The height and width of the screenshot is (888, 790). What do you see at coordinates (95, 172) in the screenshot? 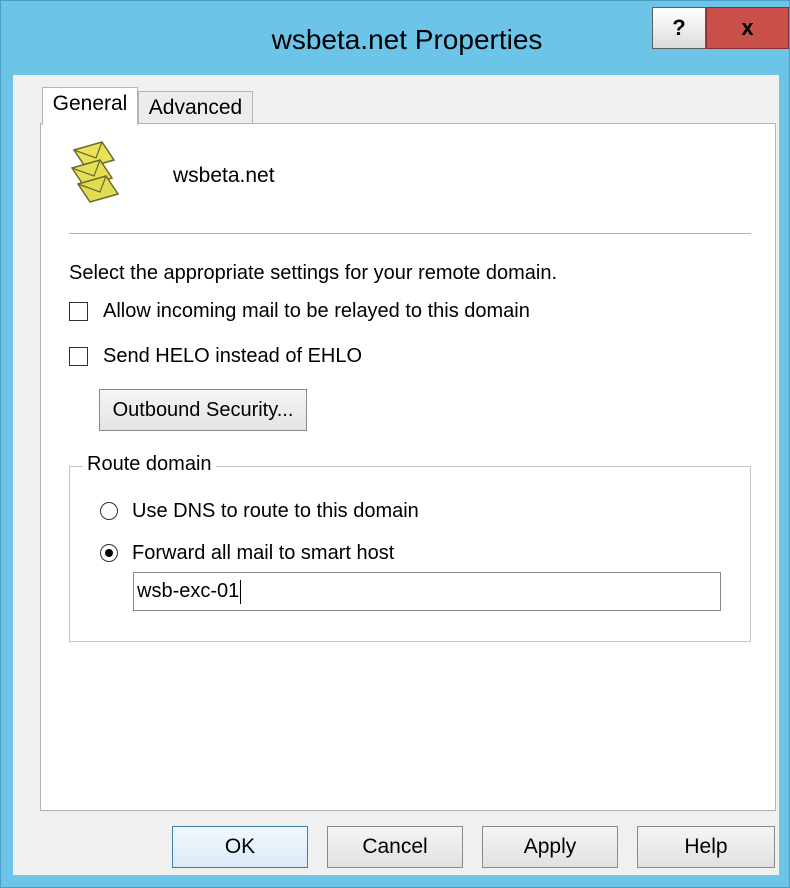
I see `domain-envelopes-icon` at bounding box center [95, 172].